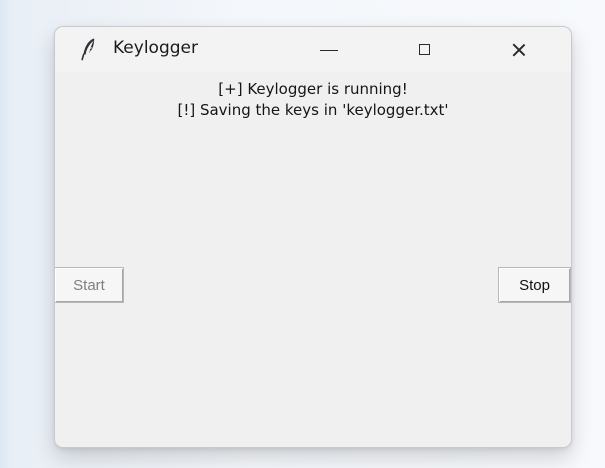  I want to click on saving-status-label: [!] Saving the keys in 'keylogger.txt', so click(313, 110).